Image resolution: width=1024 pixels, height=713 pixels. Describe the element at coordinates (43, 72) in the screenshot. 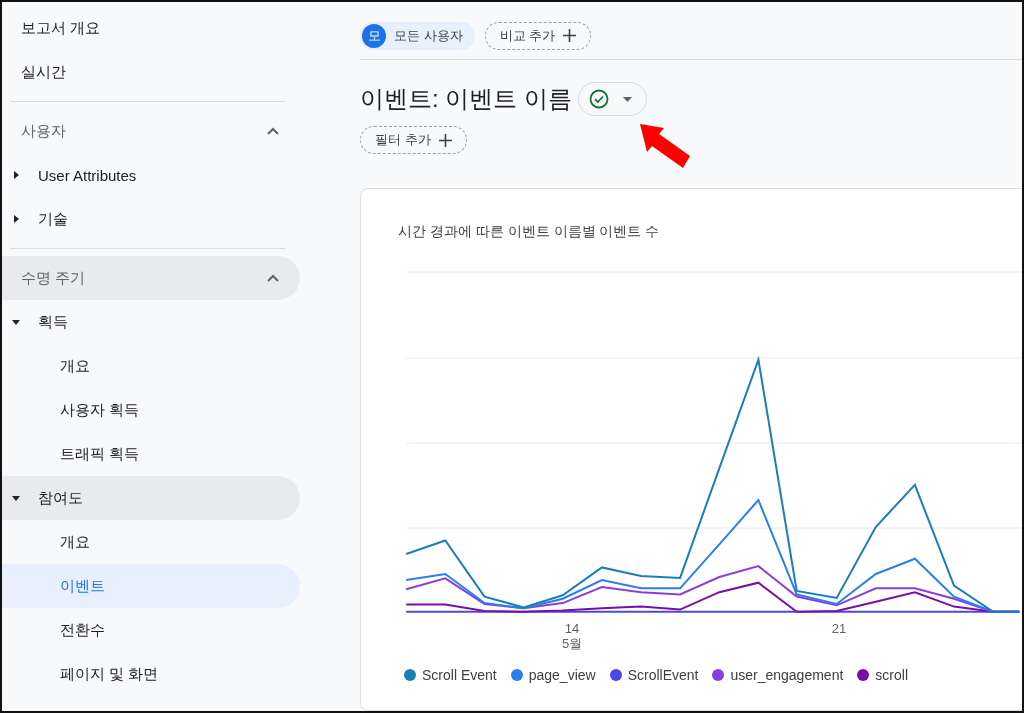

I see `nav-item: 실시간` at that location.